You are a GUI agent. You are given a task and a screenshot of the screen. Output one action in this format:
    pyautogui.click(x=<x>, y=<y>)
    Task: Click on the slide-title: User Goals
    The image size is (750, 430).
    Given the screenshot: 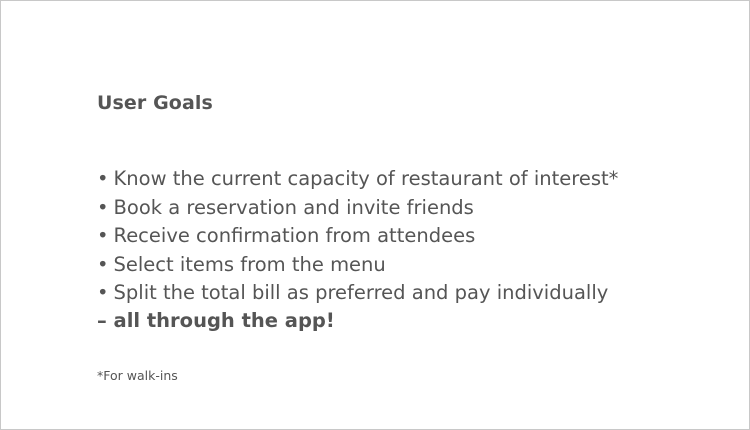 What is the action you would take?
    pyautogui.click(x=155, y=103)
    